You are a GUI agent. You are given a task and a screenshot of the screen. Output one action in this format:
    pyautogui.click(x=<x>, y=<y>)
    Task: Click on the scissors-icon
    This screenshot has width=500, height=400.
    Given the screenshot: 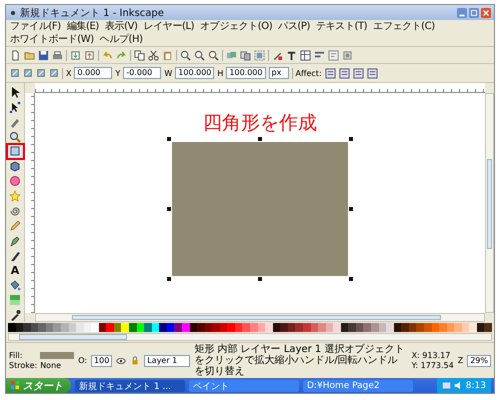 What is the action you would take?
    pyautogui.click(x=153, y=55)
    